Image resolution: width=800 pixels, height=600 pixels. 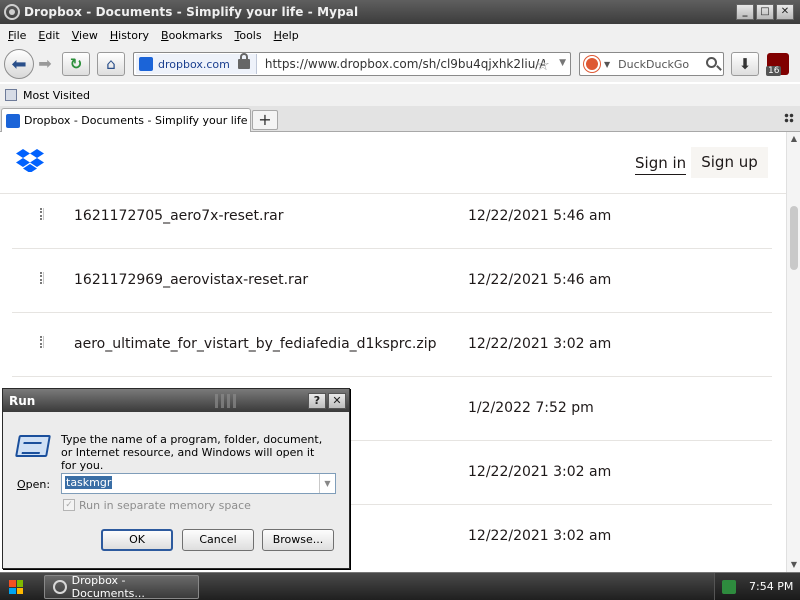 I want to click on file-modified-date: 1/2/2022 7:52 pm, so click(x=531, y=408).